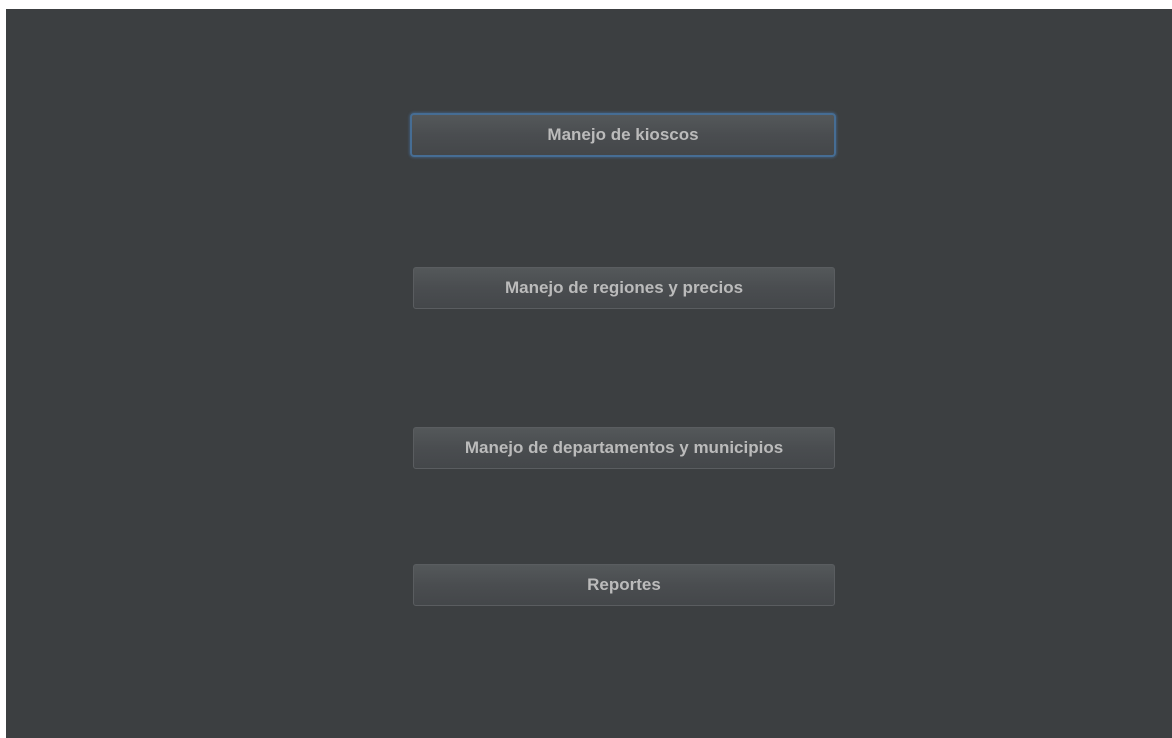 The image size is (1172, 738). What do you see at coordinates (623, 135) in the screenshot?
I see `manage-kiosks-button: Manejo de kioscos` at bounding box center [623, 135].